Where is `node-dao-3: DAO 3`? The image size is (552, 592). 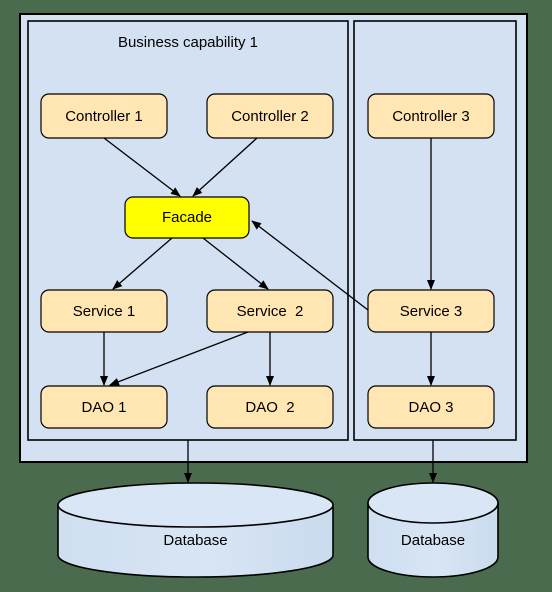
node-dao-3: DAO 3 is located at coordinates (431, 407).